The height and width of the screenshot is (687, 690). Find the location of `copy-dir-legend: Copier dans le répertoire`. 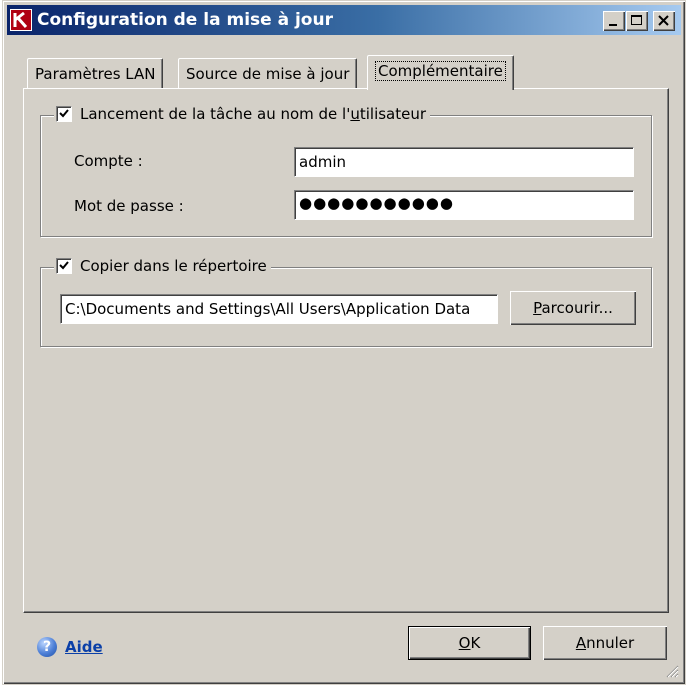

copy-dir-legend: Copier dans le répertoire is located at coordinates (162, 266).